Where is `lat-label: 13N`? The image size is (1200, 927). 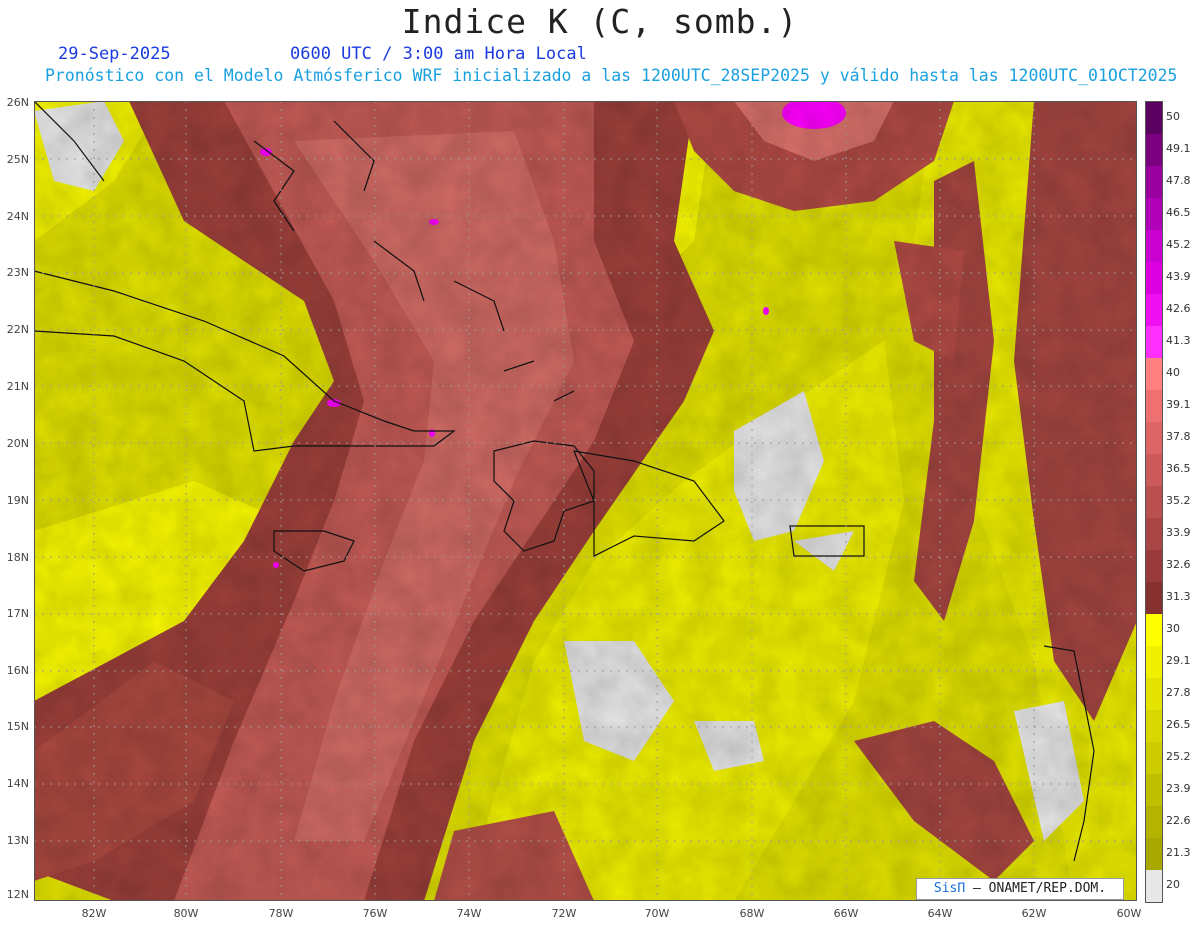 lat-label: 13N is located at coordinates (17, 840).